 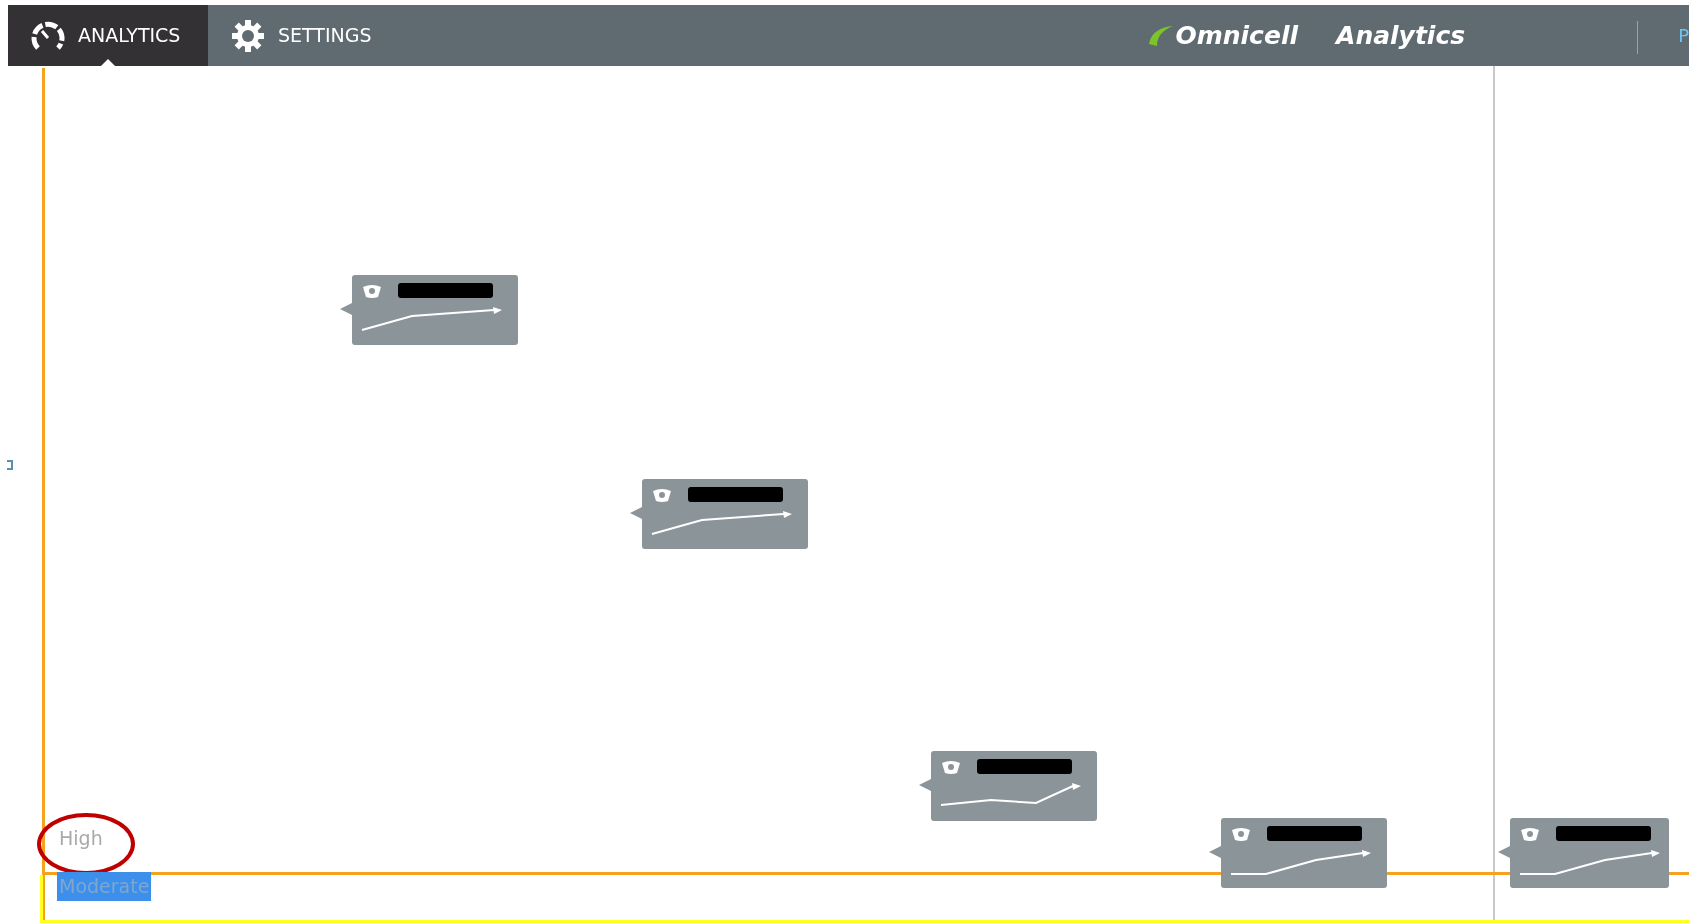 What do you see at coordinates (1160, 35) in the screenshot?
I see `swoosh-icon` at bounding box center [1160, 35].